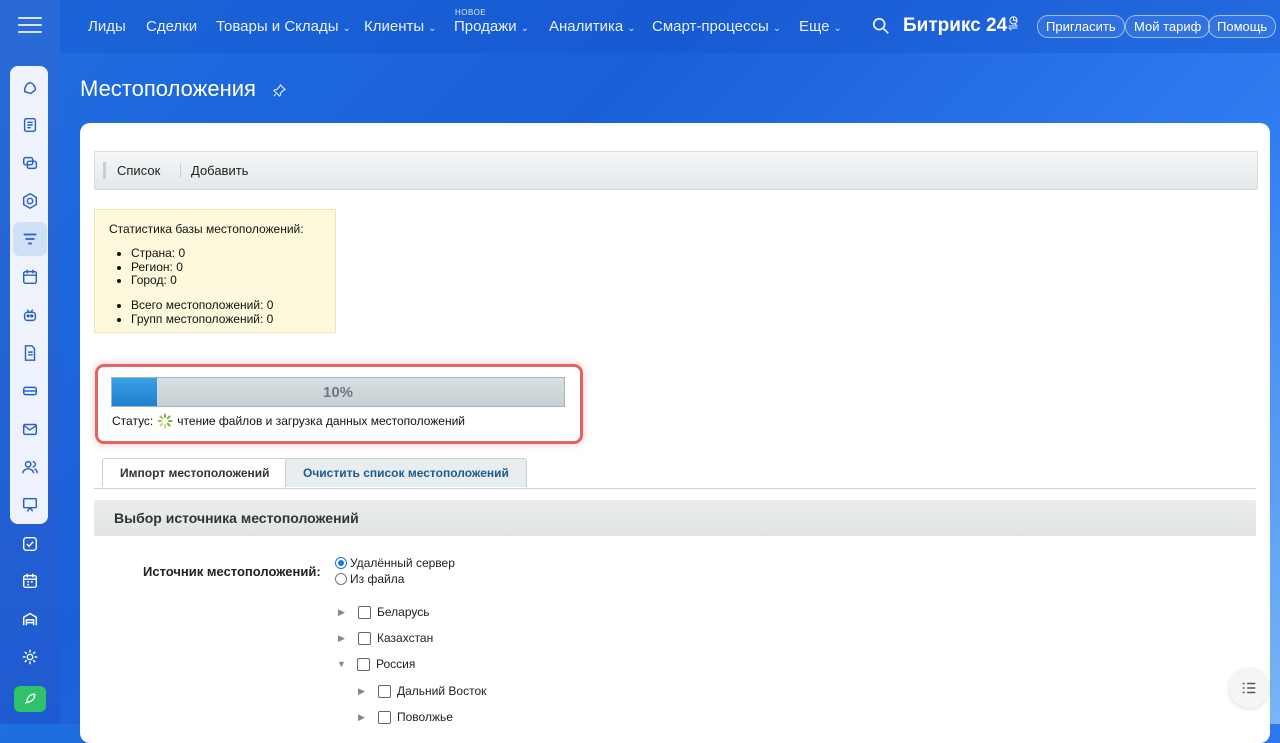 This screenshot has width=1280, height=743. I want to click on nav-item-more: Еще ⌄, so click(820, 26).